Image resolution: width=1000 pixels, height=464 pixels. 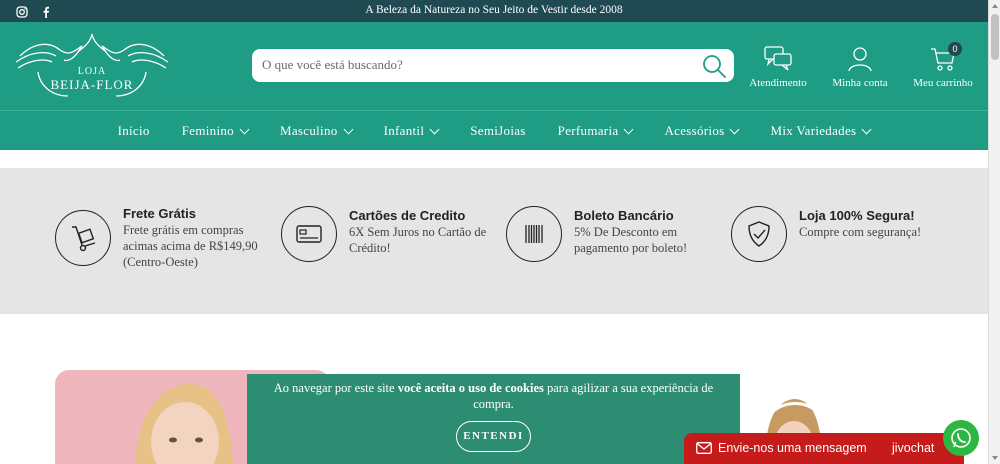 I want to click on nav-item-masculino: Masculino, so click(x=316, y=131).